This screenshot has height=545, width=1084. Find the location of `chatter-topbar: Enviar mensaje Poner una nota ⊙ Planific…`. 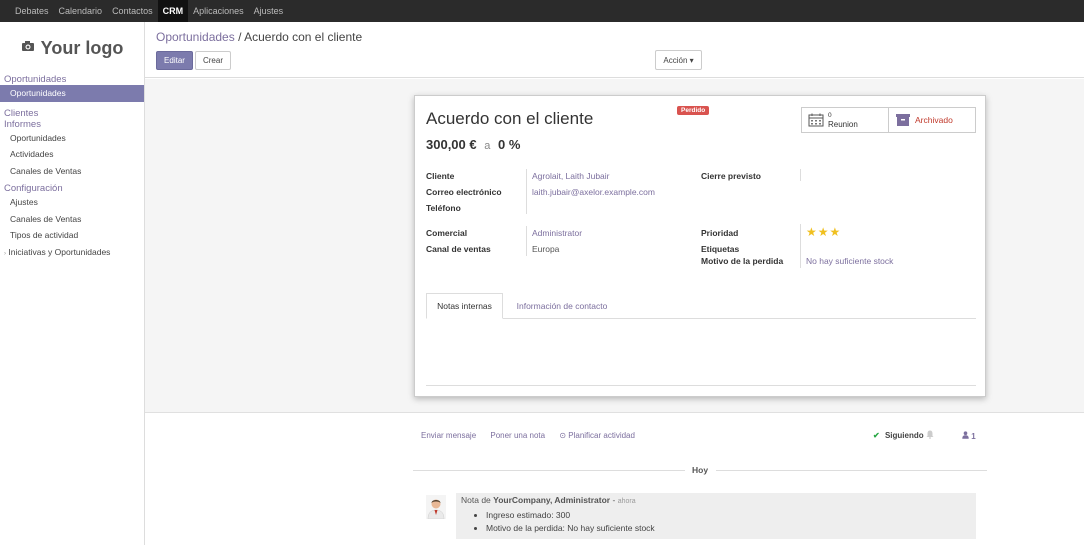

chatter-topbar: Enviar mensaje Poner una nota ⊙ Planific… is located at coordinates (534, 435).